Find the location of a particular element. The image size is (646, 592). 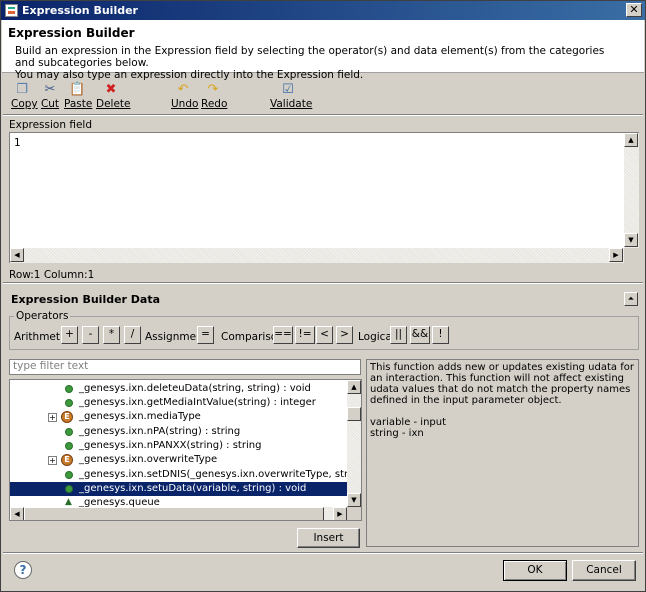

line-gutter: 1 is located at coordinates (17, 190).